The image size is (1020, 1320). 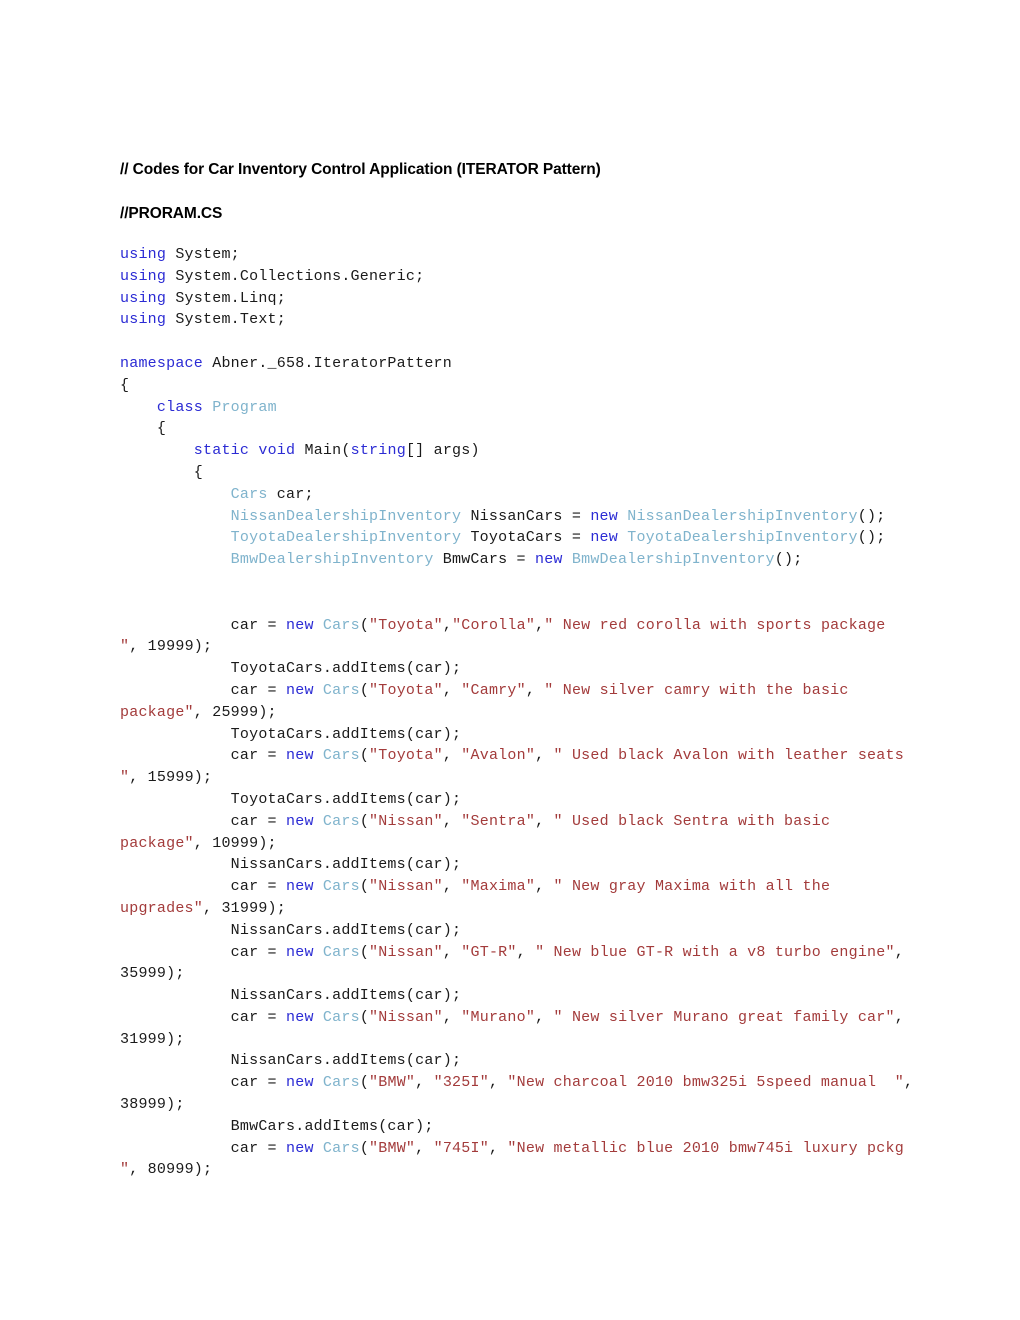 I want to click on code-token-pln: Main(, so click(x=323, y=451).